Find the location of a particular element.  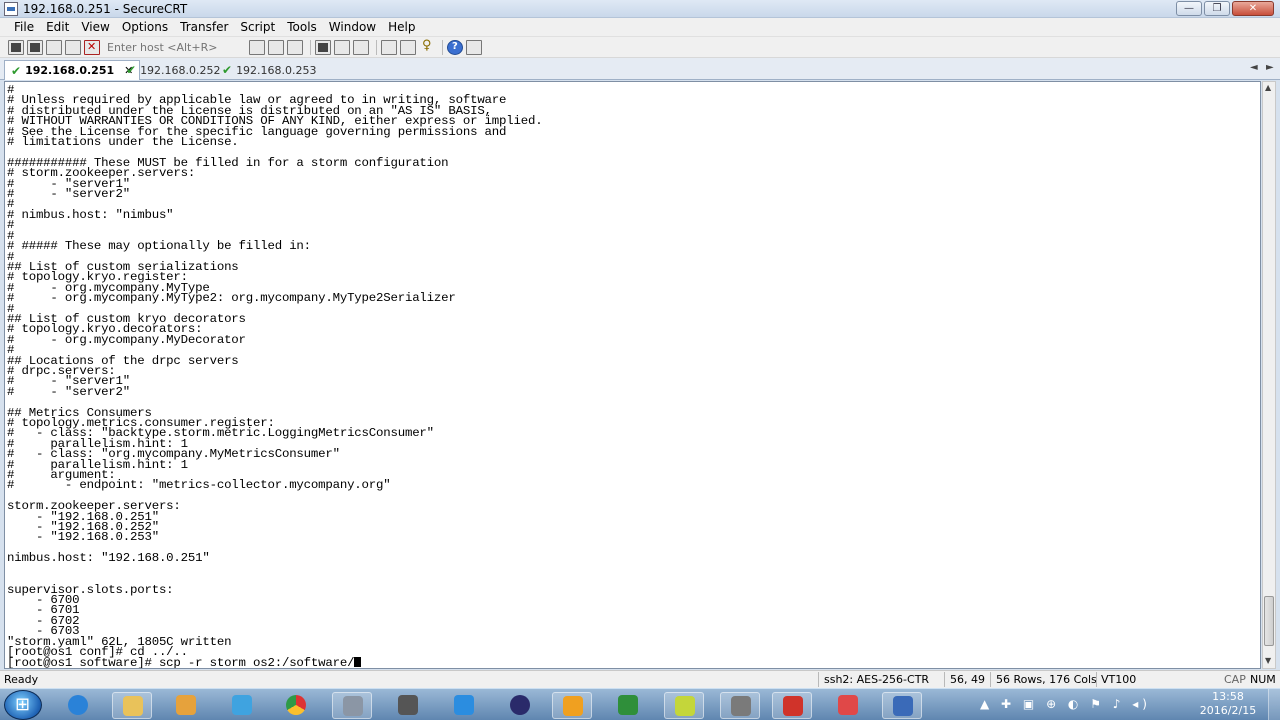

media-player-icon is located at coordinates (186, 705).